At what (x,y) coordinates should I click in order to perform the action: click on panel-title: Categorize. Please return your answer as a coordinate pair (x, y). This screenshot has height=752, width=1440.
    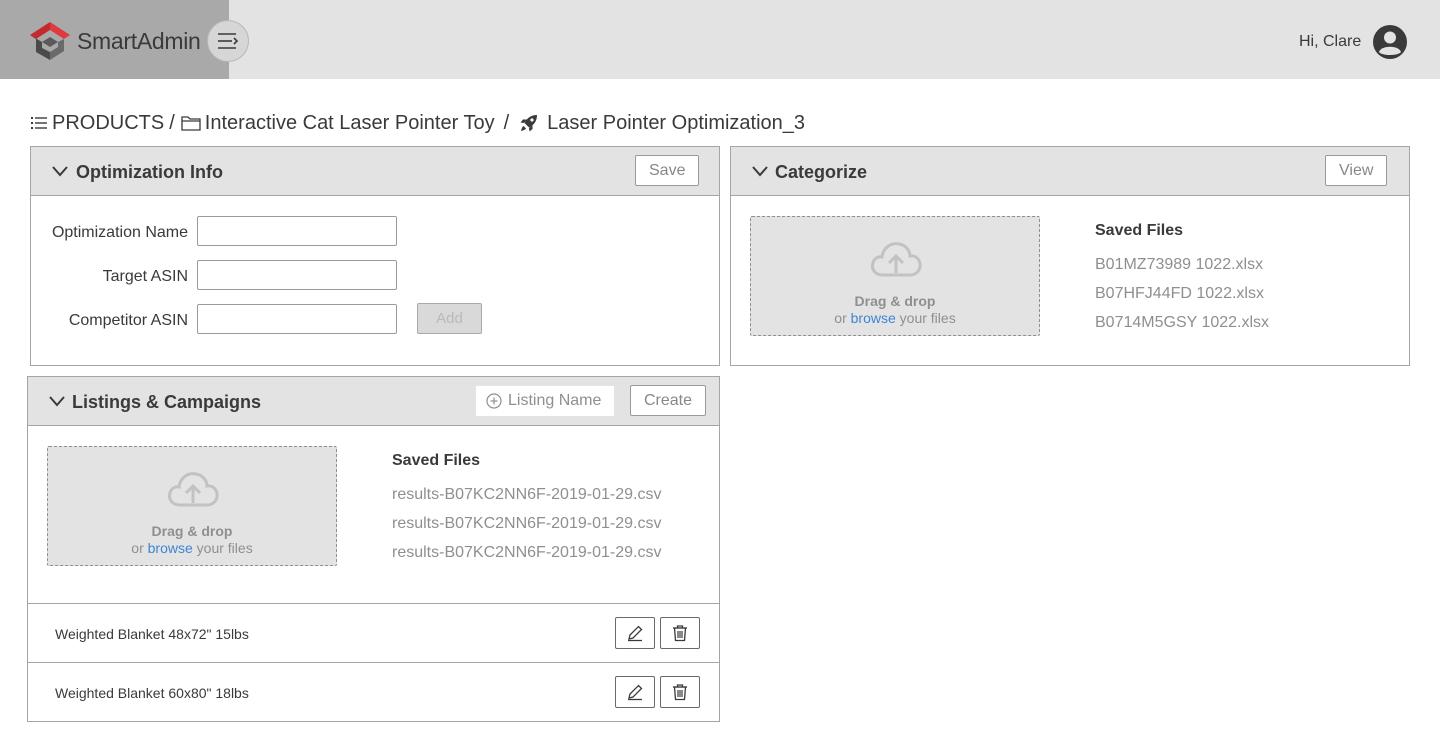
    Looking at the image, I should click on (821, 172).